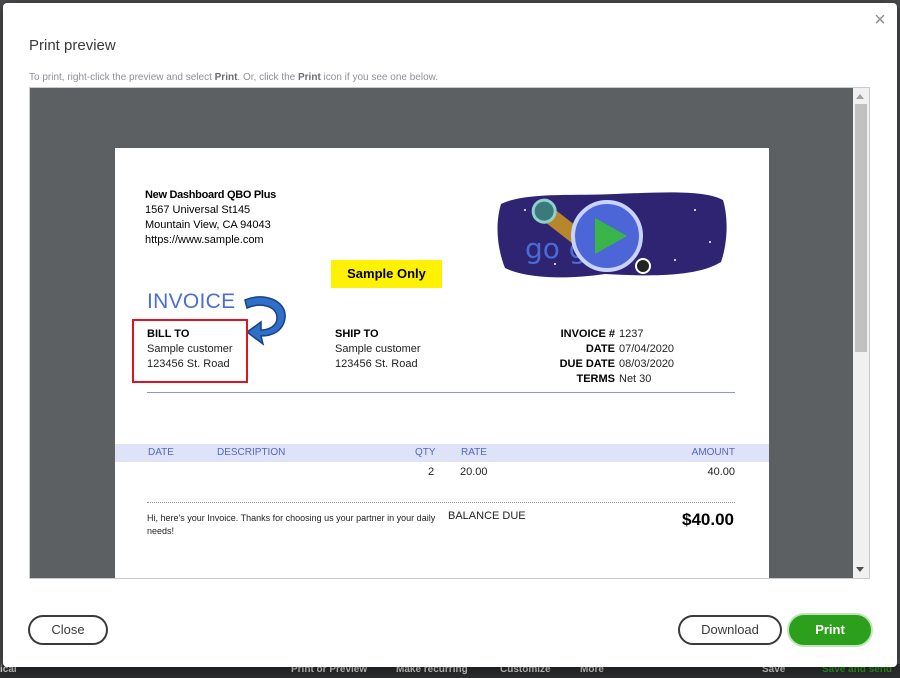 Image resolution: width=900 pixels, height=678 pixels. What do you see at coordinates (830, 630) in the screenshot?
I see `print-button: Print` at bounding box center [830, 630].